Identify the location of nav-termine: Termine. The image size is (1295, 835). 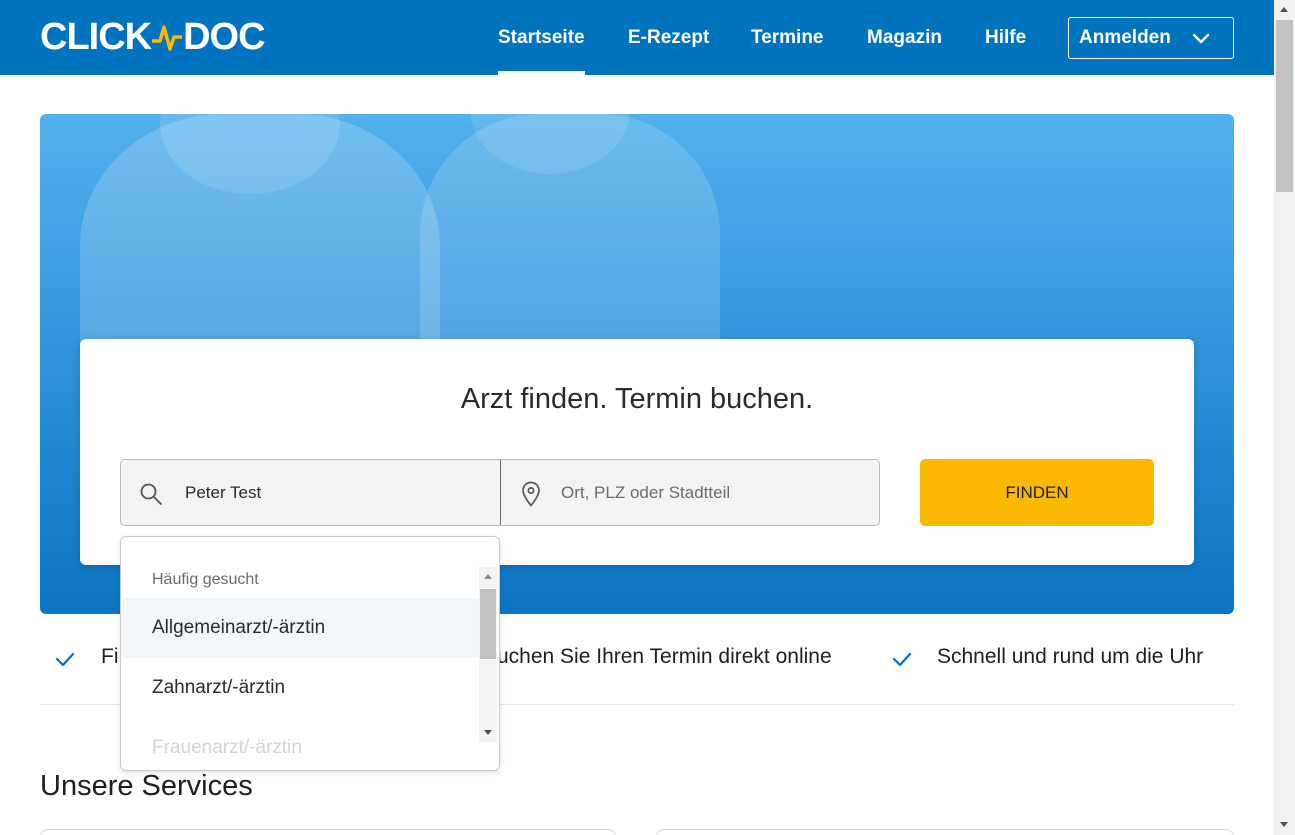
(787, 37).